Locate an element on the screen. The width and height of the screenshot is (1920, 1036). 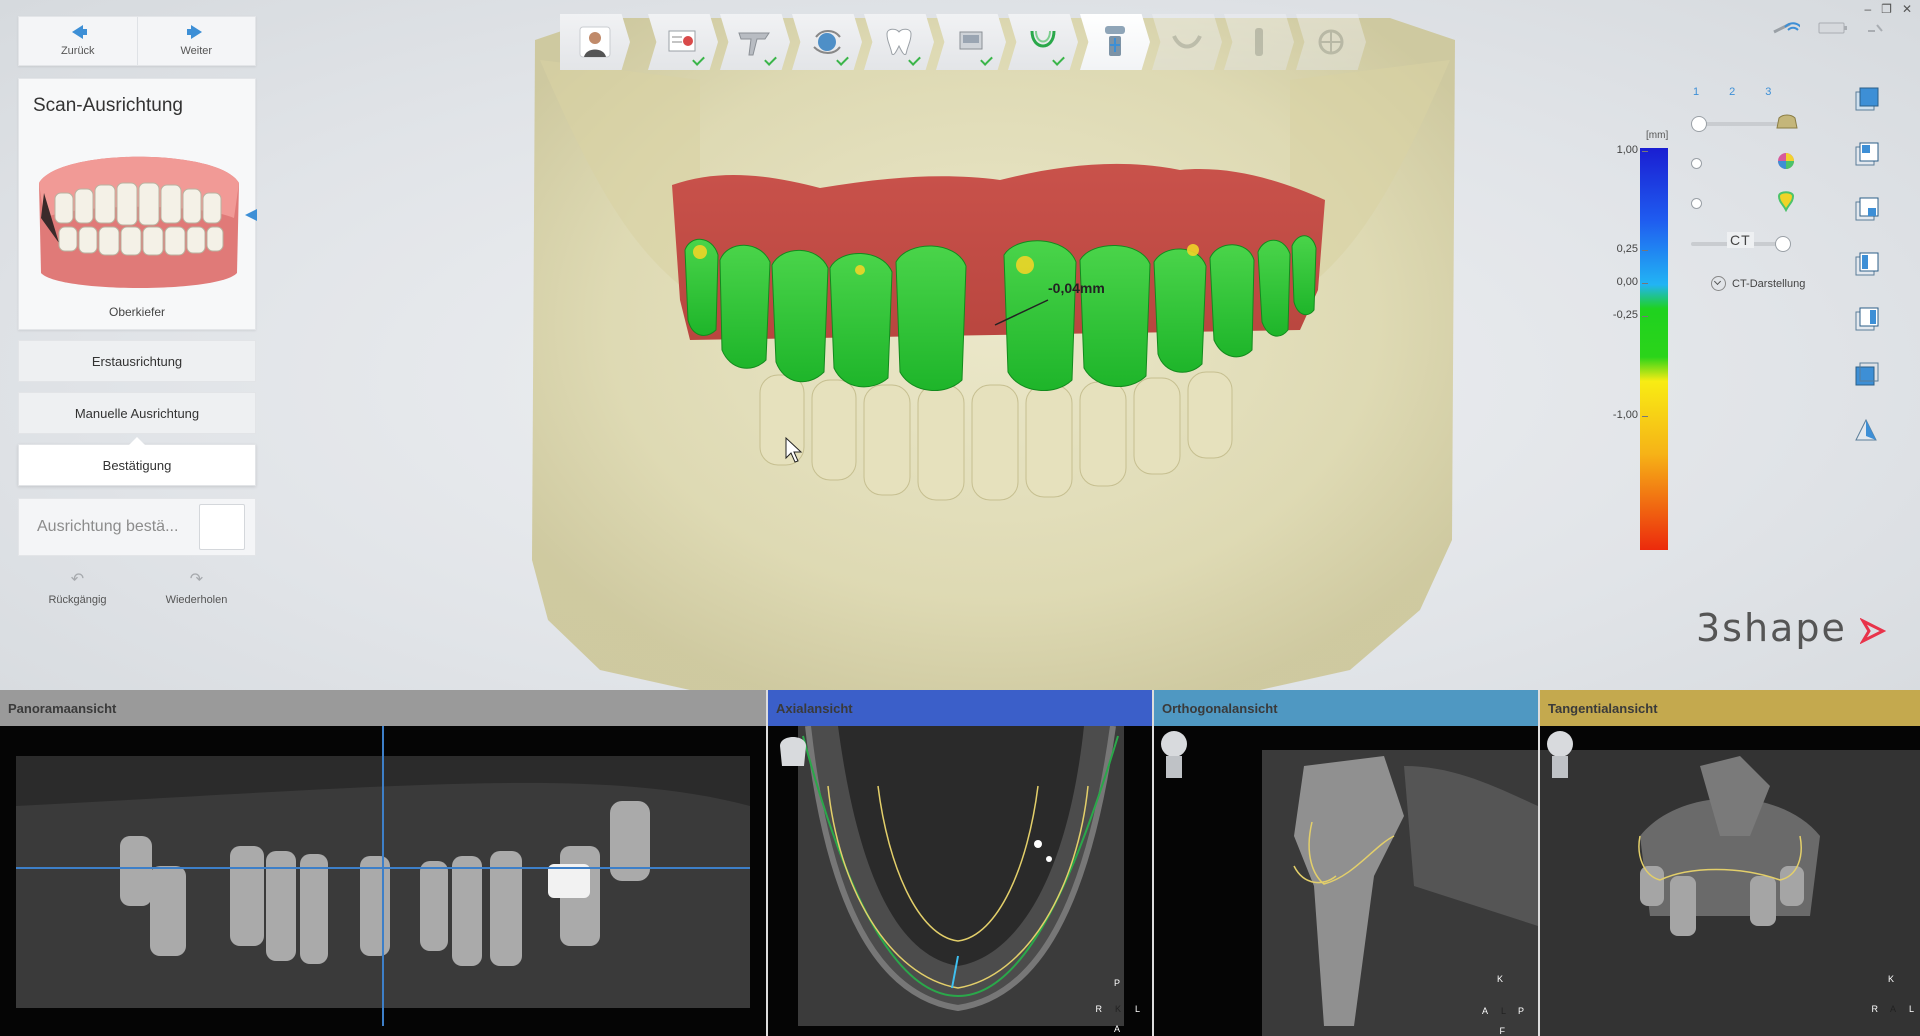
wifi-icon is located at coordinates (1786, 28).